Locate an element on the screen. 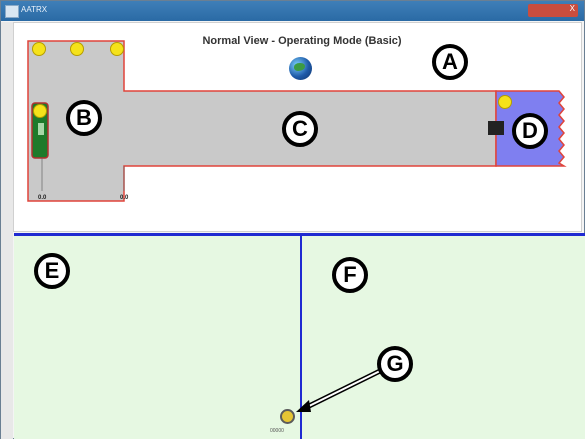 The width and height of the screenshot is (585, 439). g-status-label: 00000 is located at coordinates (277, 431).